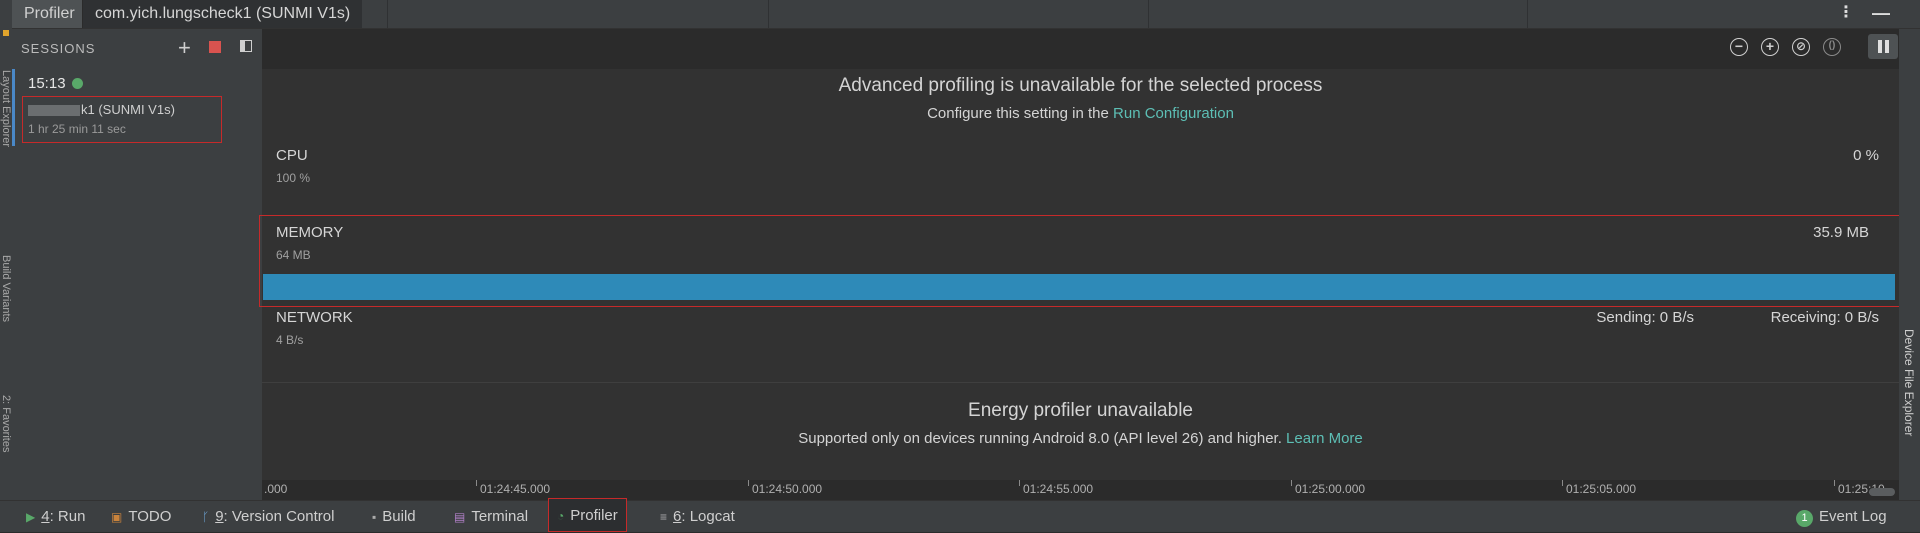  What do you see at coordinates (292, 155) in the screenshot?
I see `cpu-label: CPU` at bounding box center [292, 155].